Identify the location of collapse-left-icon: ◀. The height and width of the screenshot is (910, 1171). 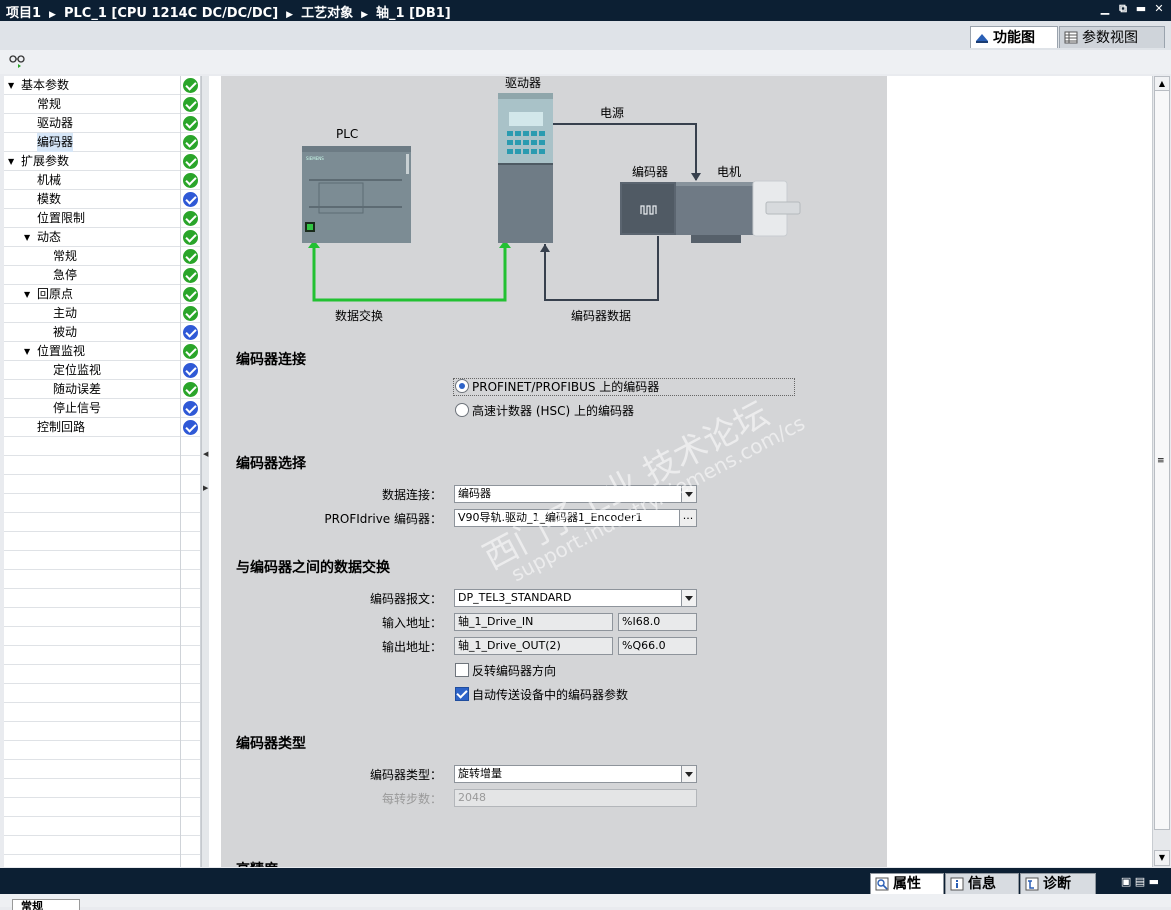
(205, 454).